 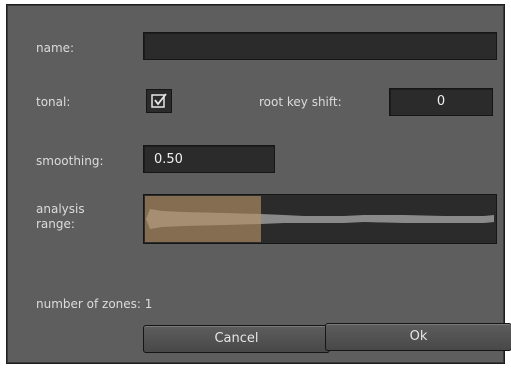 What do you see at coordinates (168, 159) in the screenshot?
I see `smoothing-value: 0.50` at bounding box center [168, 159].